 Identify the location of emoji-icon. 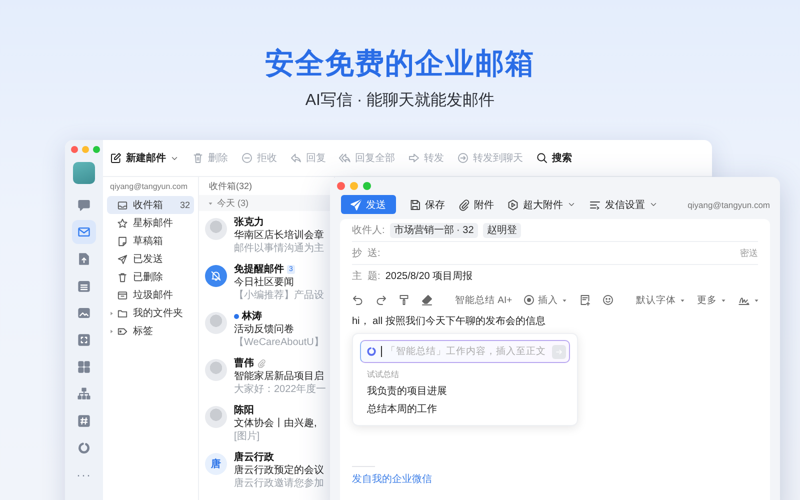
(608, 300).